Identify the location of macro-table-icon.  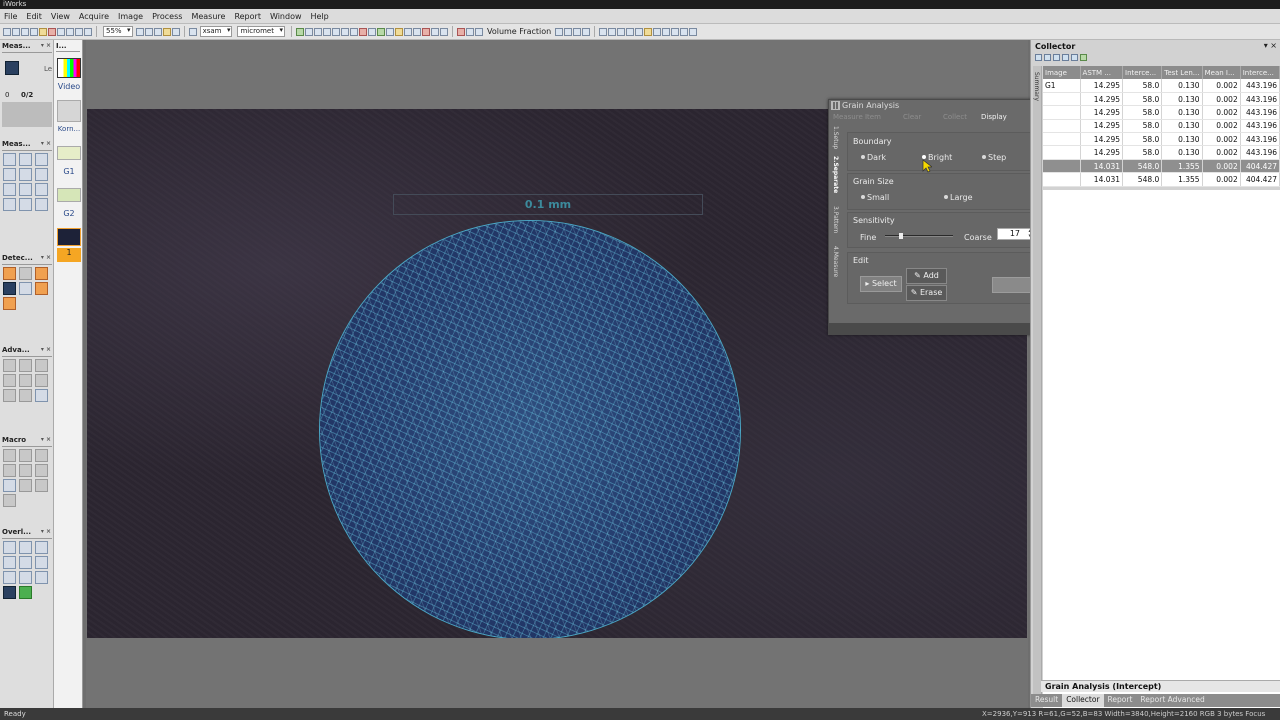
(41, 470).